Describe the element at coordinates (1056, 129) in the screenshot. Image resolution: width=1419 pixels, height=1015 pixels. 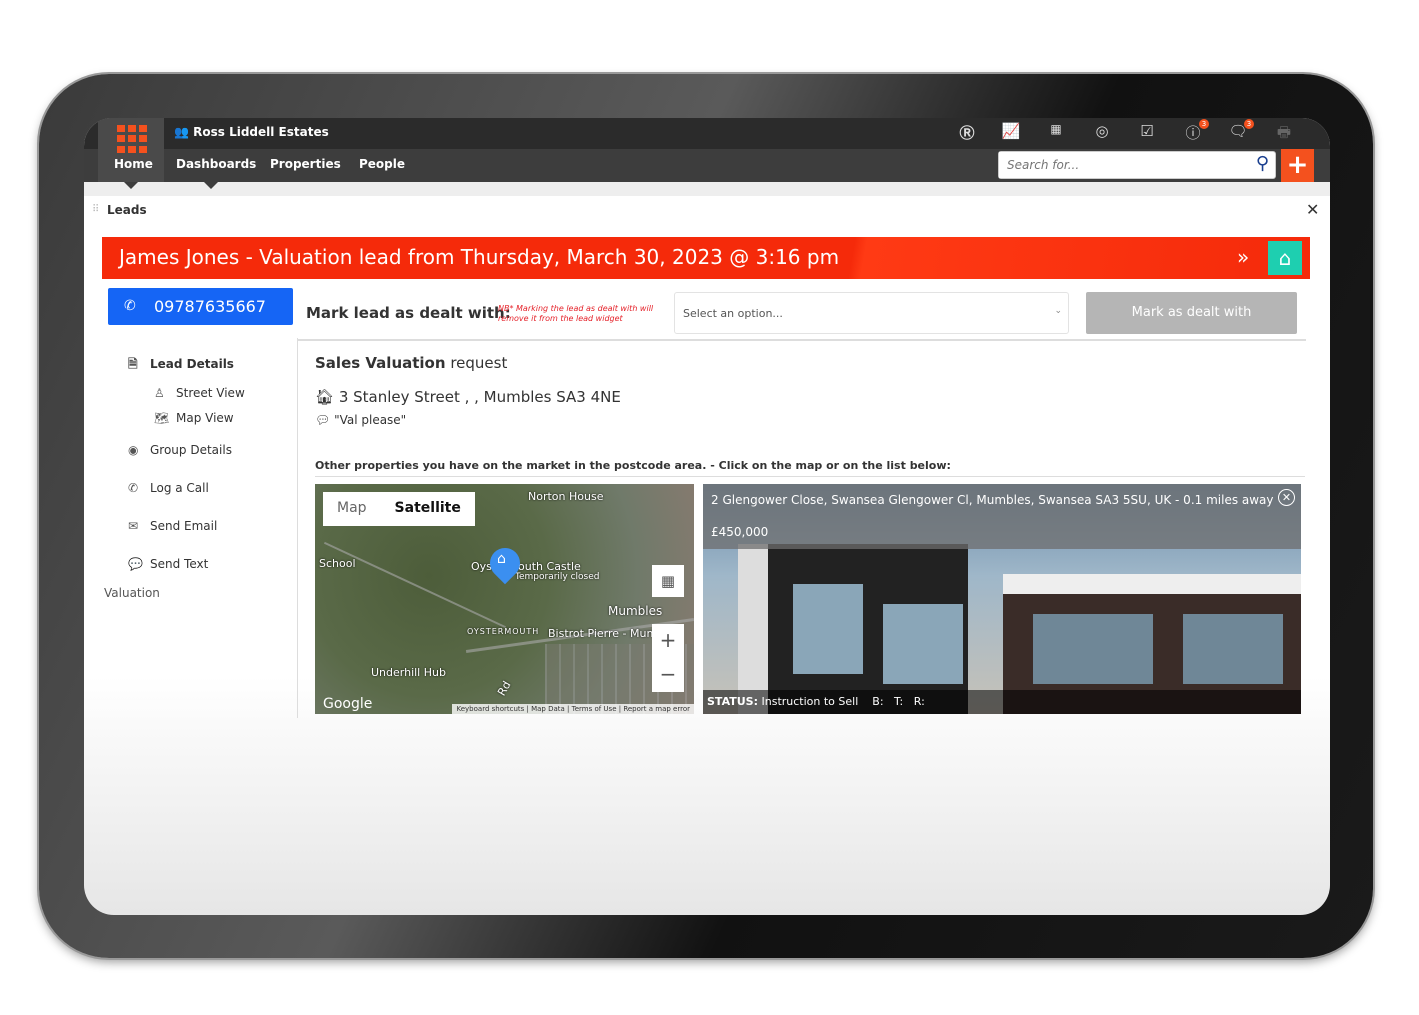
I see `calendar-icon: ▦` at that location.